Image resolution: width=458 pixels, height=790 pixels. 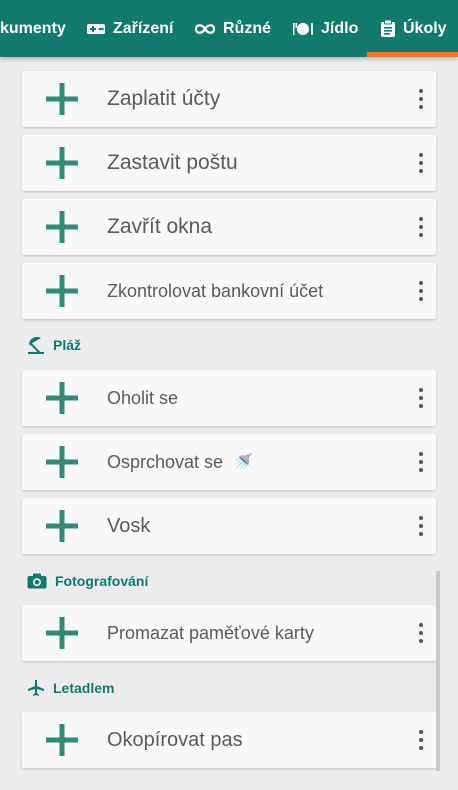 What do you see at coordinates (67, 345) in the screenshot?
I see `section-title: Pláž` at bounding box center [67, 345].